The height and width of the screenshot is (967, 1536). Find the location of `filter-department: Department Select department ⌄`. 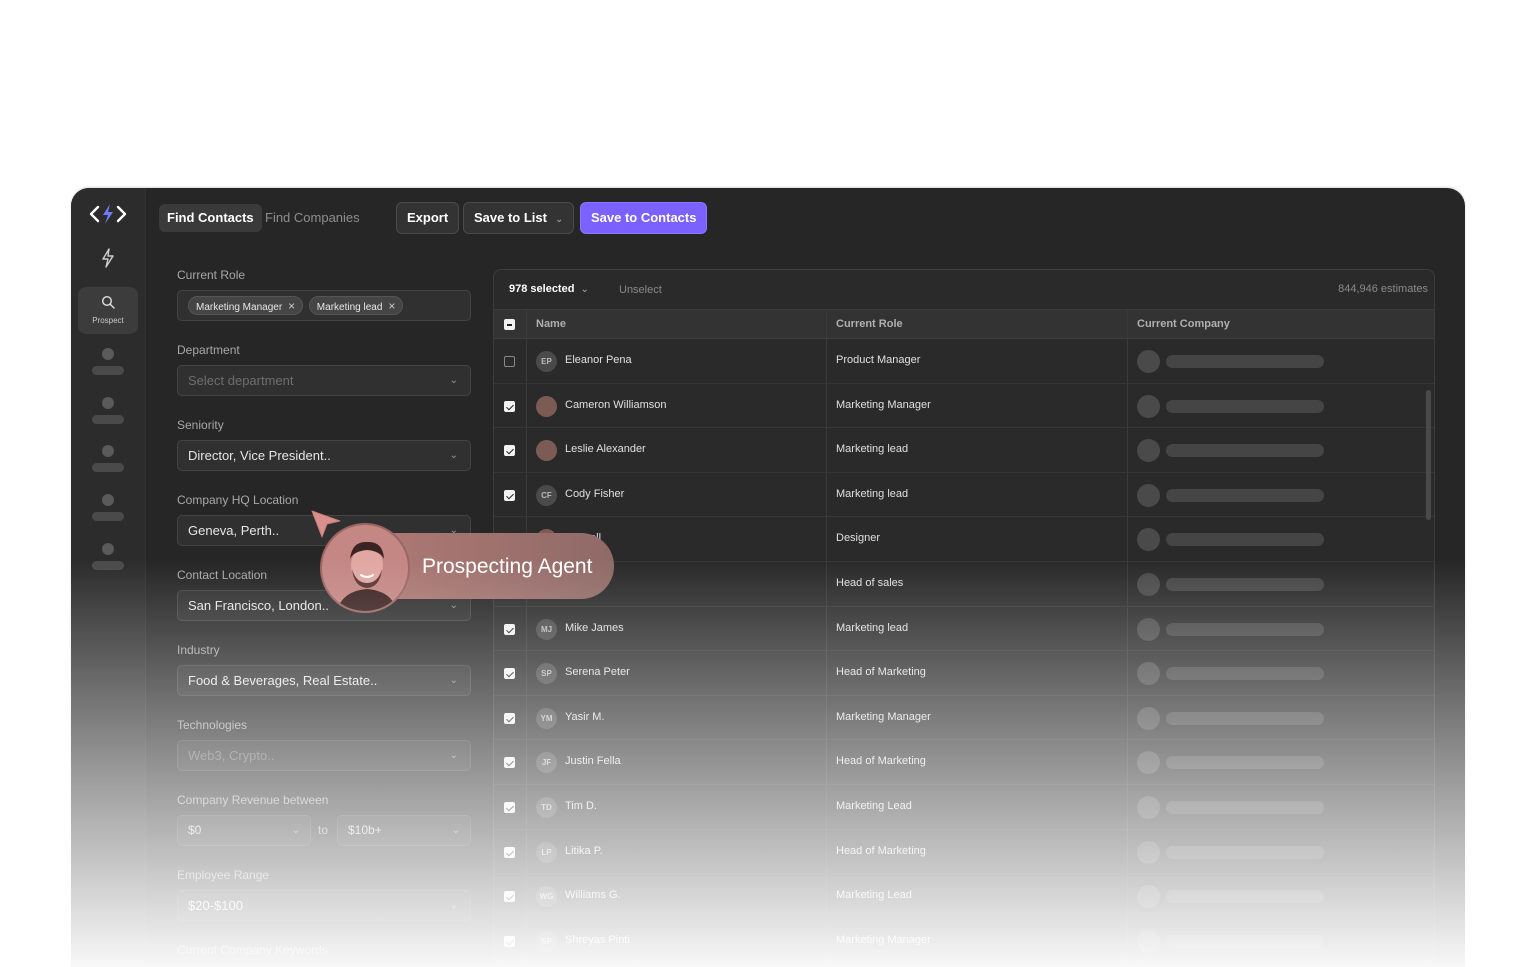

filter-department: Department Select department ⌄ is located at coordinates (324, 369).